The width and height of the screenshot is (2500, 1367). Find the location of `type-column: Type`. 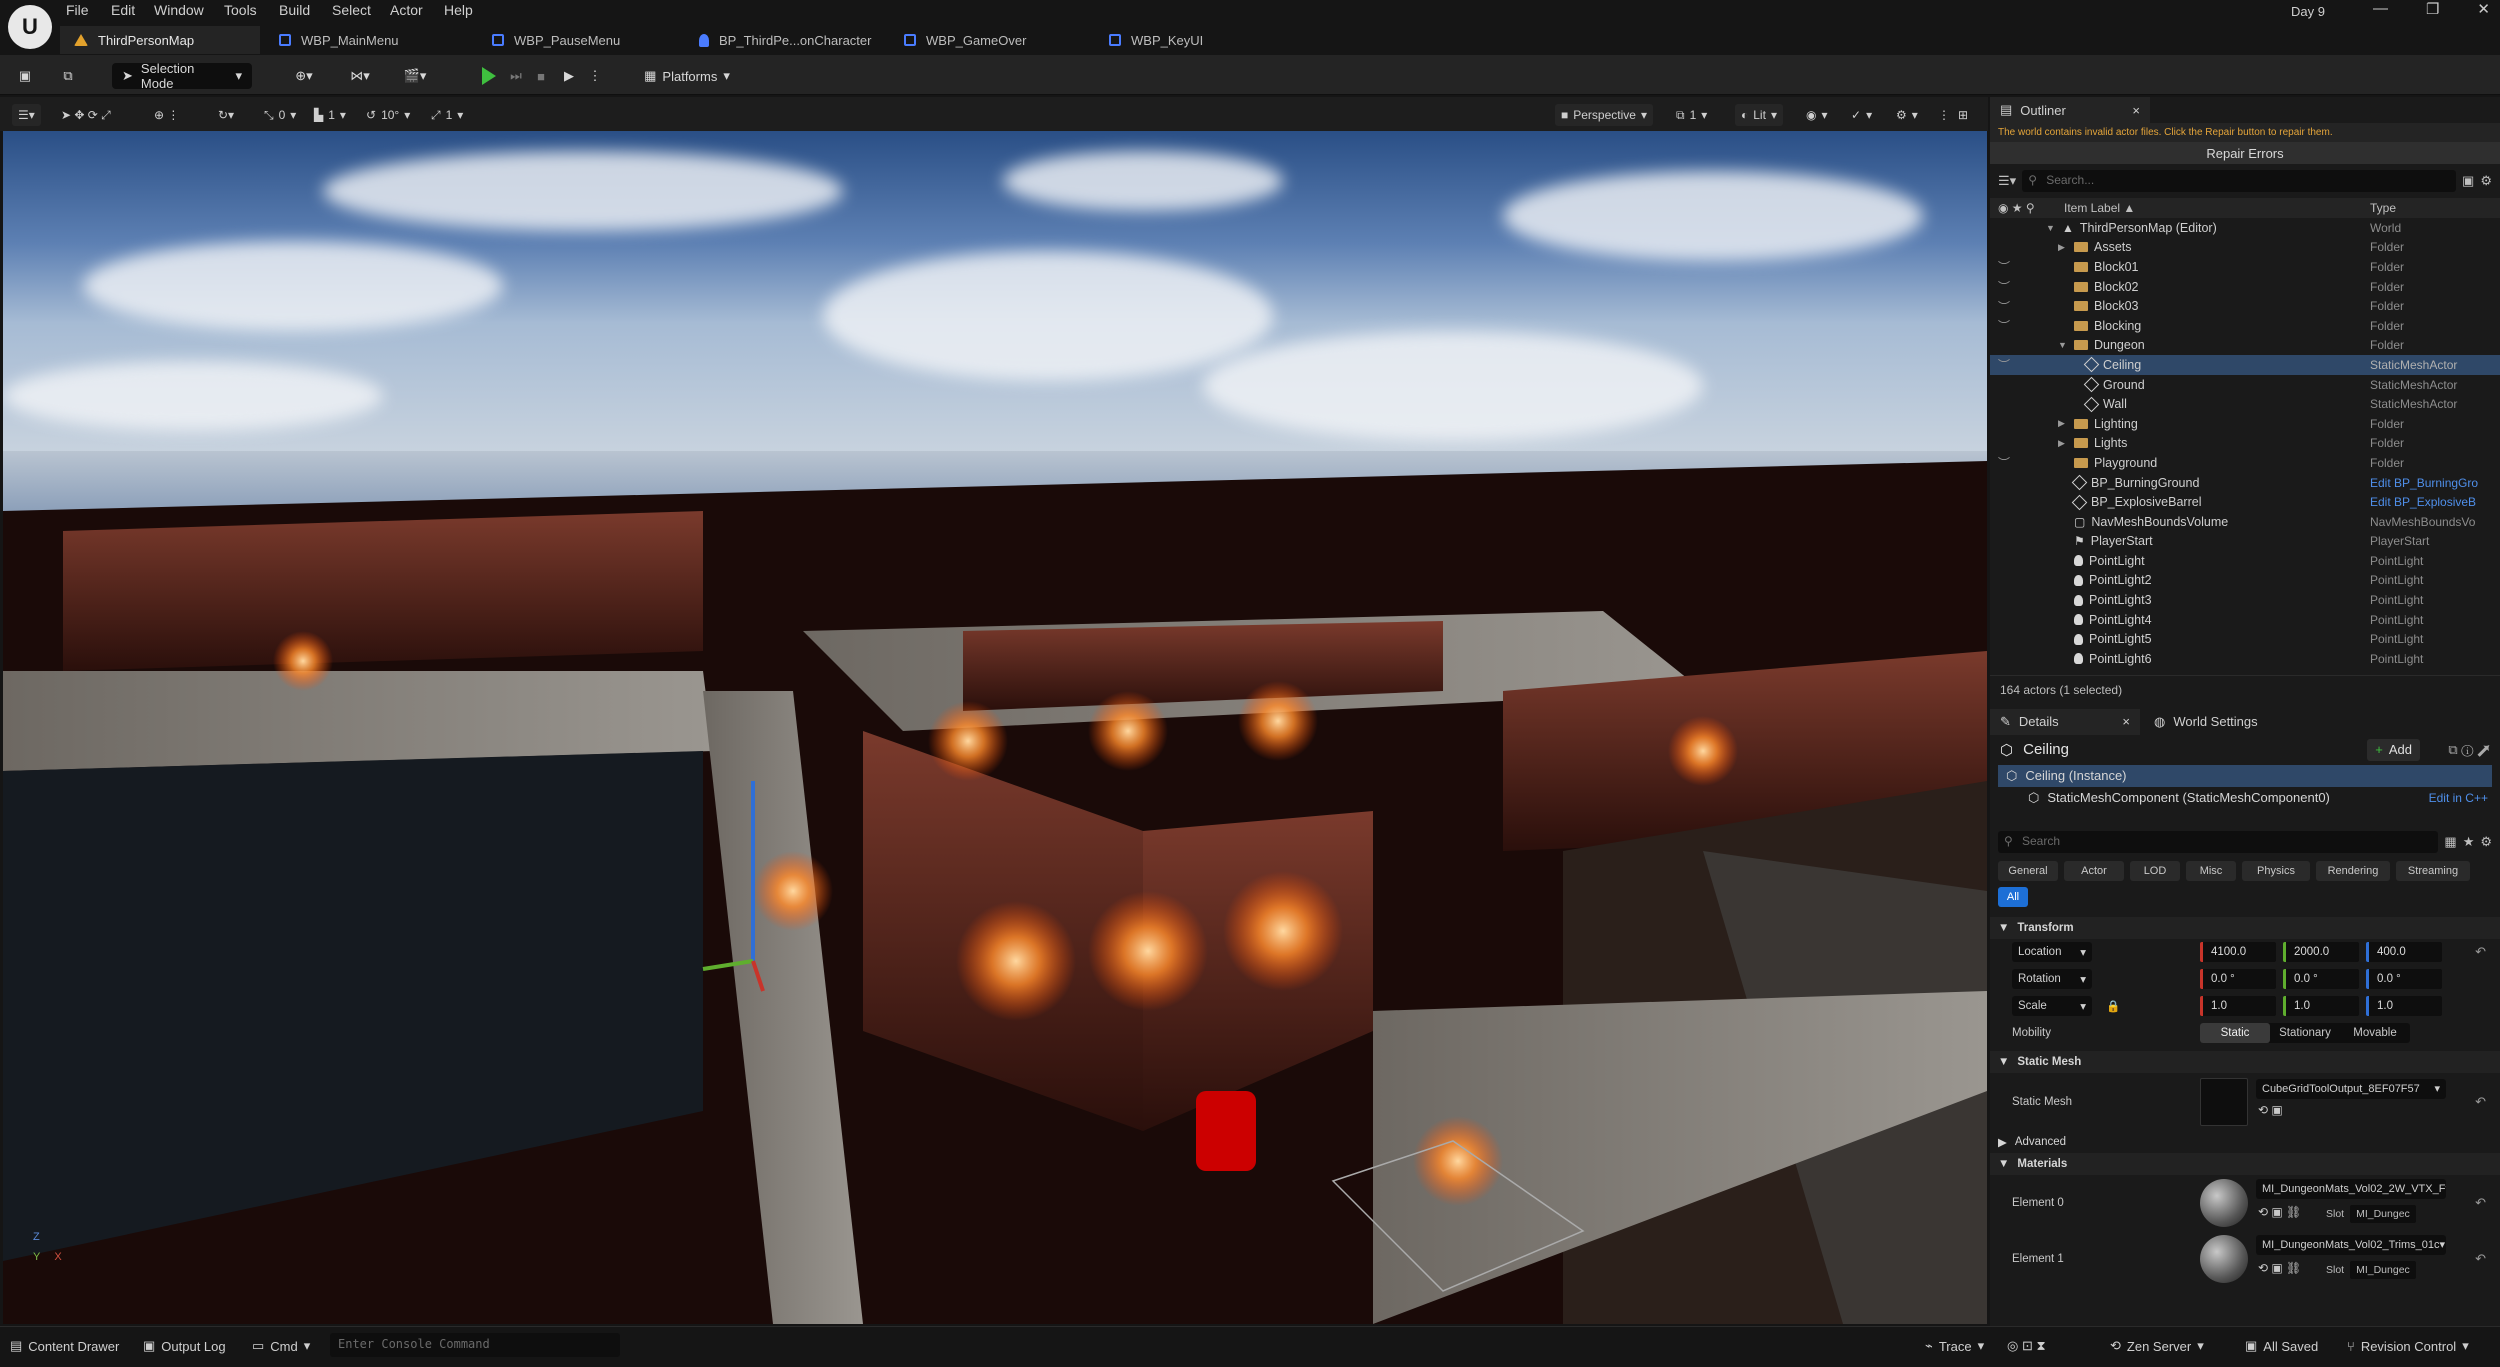

type-column: Type is located at coordinates (2383, 208).